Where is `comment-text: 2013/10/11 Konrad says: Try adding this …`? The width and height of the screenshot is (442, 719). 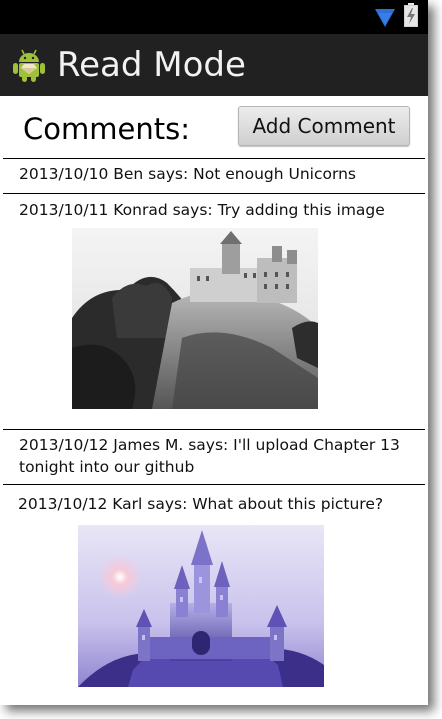 comment-text: 2013/10/11 Konrad says: Try adding this … is located at coordinates (202, 210).